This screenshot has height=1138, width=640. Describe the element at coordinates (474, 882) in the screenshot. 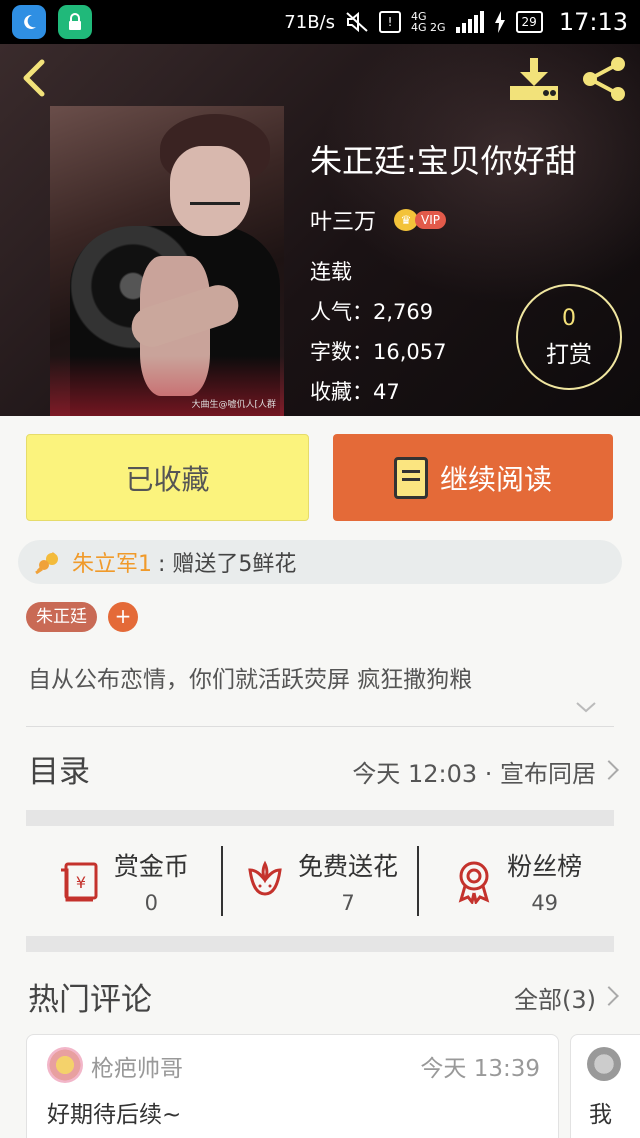

I see `award-ribbon-icon` at that location.